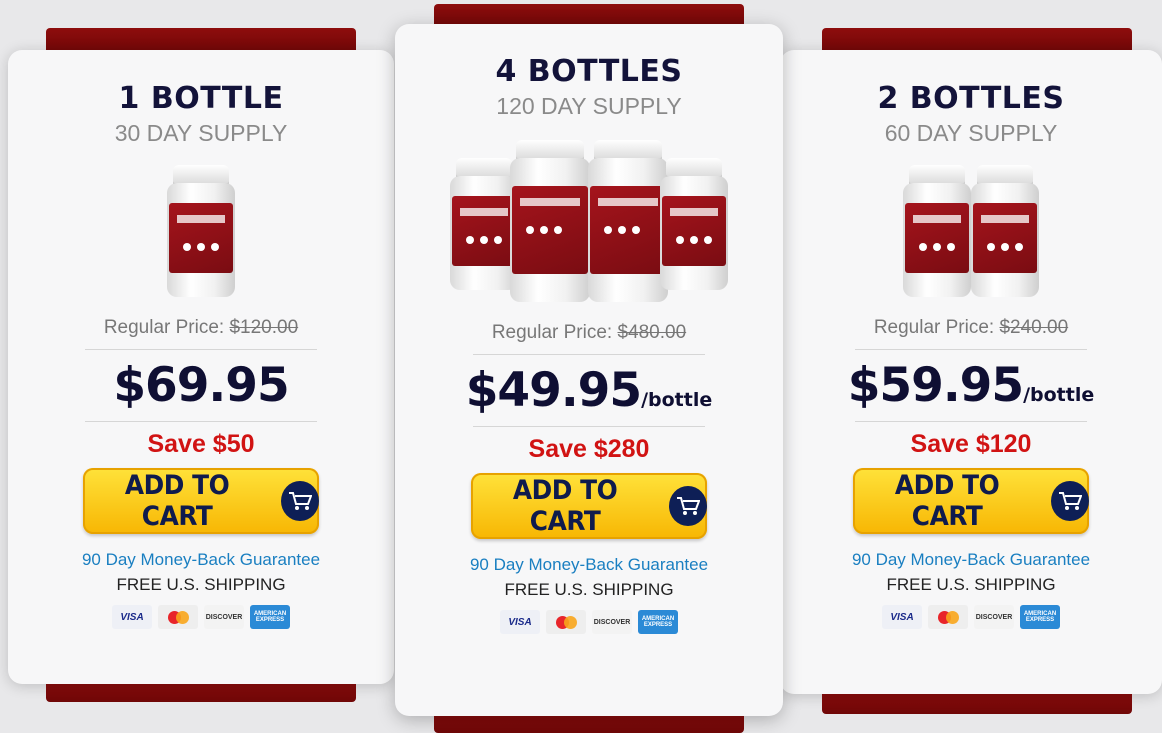 The width and height of the screenshot is (1162, 733). I want to click on sale-price: $49.95/bottle, so click(589, 390).